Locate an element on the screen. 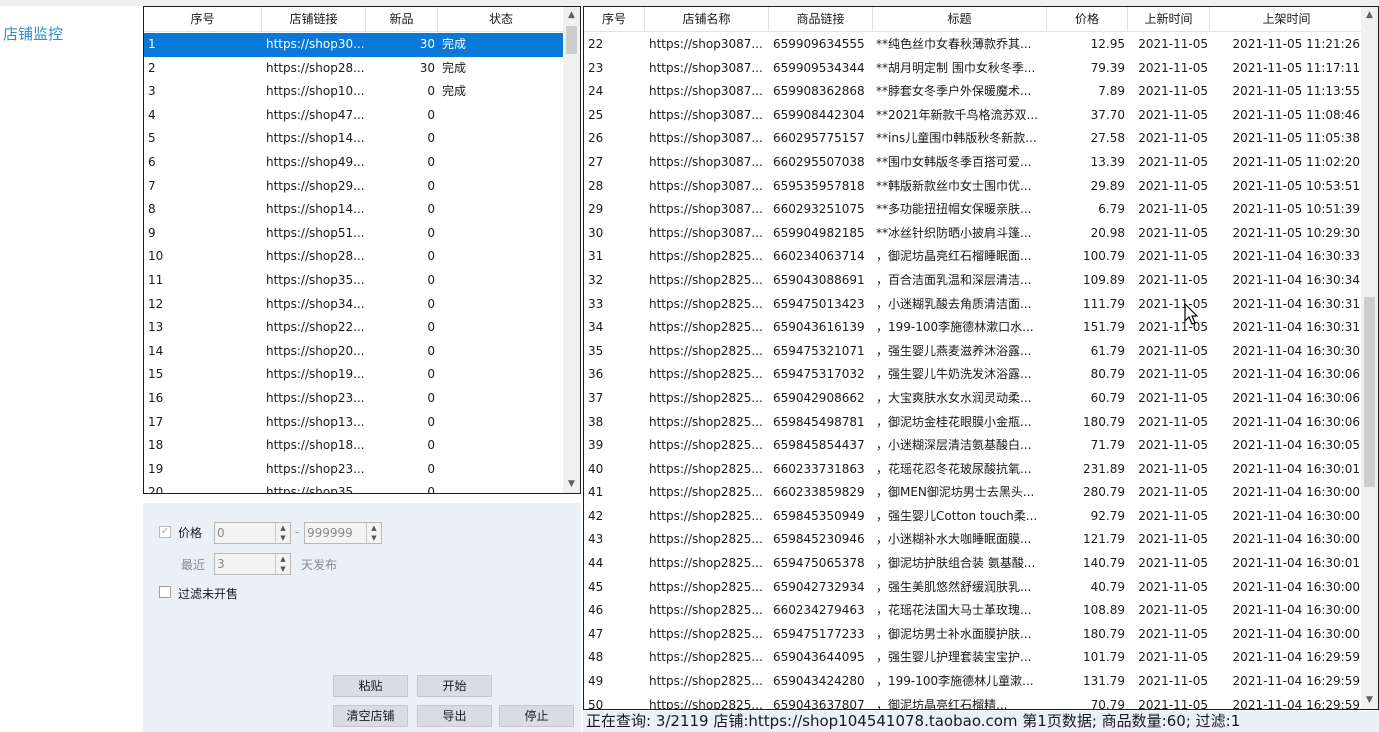 Image resolution: width=1379 pixels, height=732 pixels. table-row: 17 https://shop13... 0 is located at coordinates (354, 423).